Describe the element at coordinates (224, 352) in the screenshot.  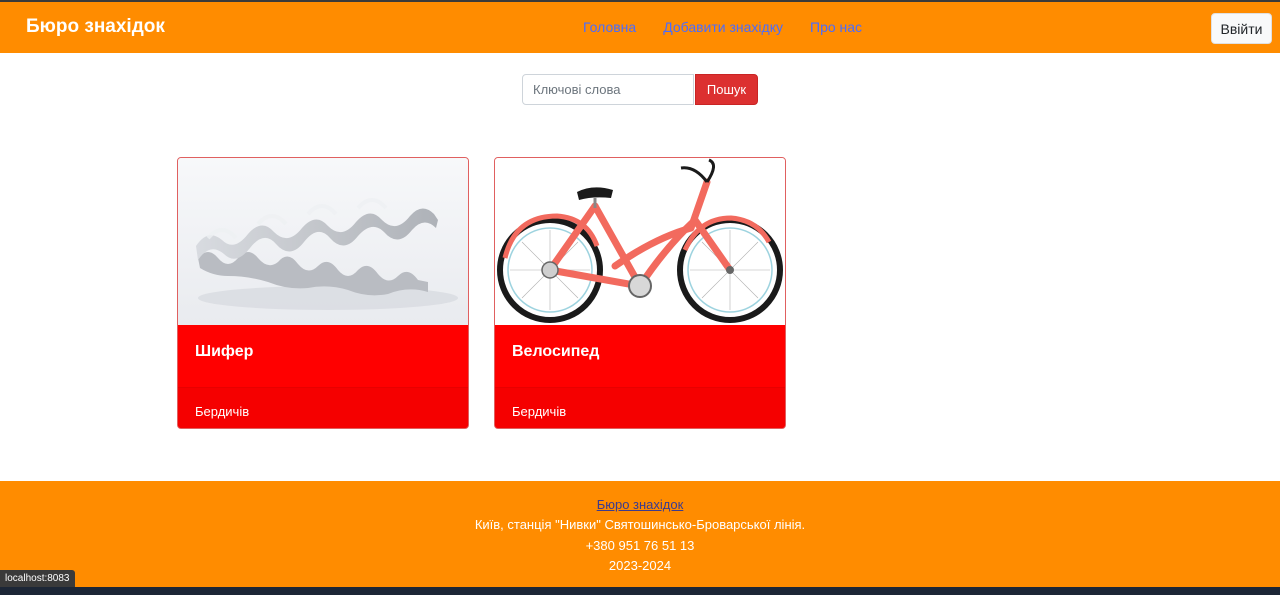
I see `card-title: Шифер` at that location.